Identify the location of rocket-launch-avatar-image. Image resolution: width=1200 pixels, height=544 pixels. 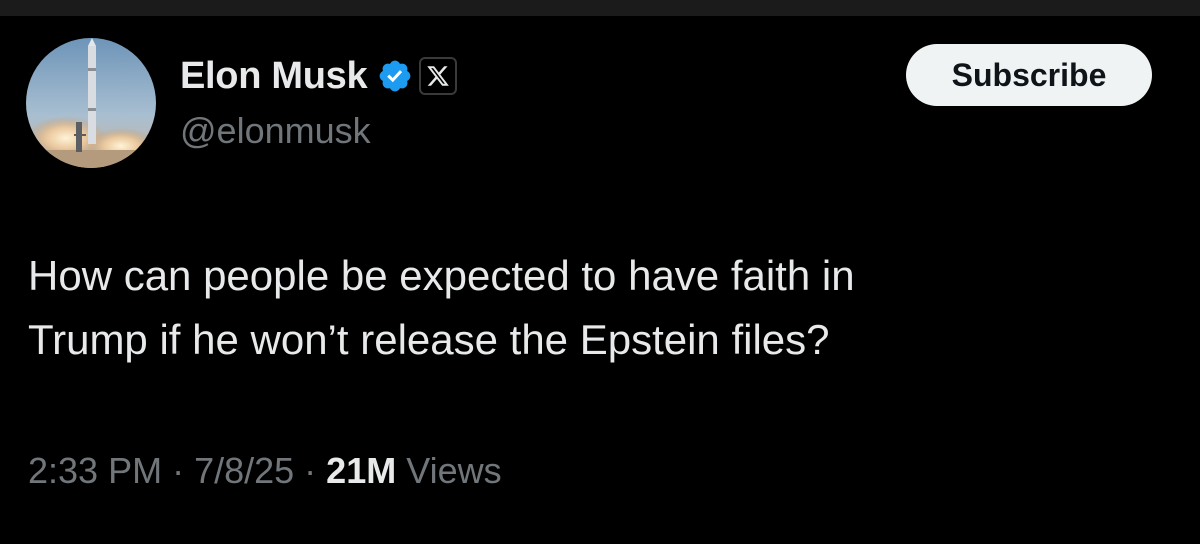
(91, 103).